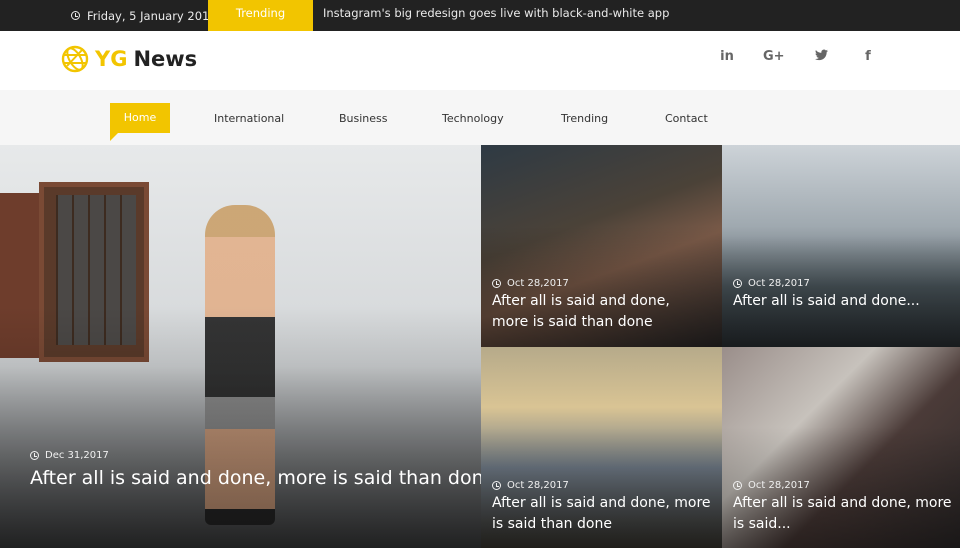 This screenshot has width=960, height=548. Describe the element at coordinates (821, 57) in the screenshot. I see `twitter-icon` at that location.